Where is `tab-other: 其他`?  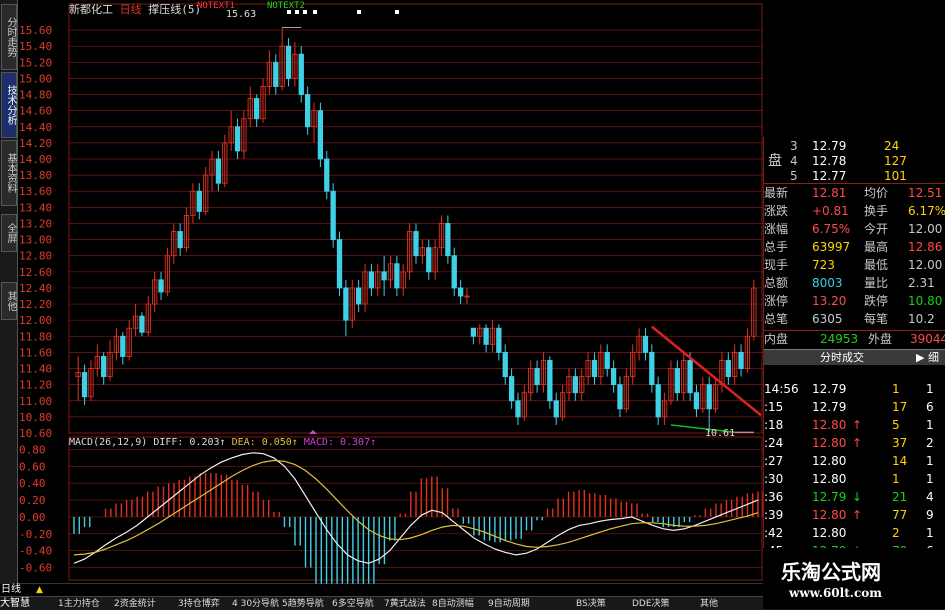
tab-other: 其他 is located at coordinates (9, 301).